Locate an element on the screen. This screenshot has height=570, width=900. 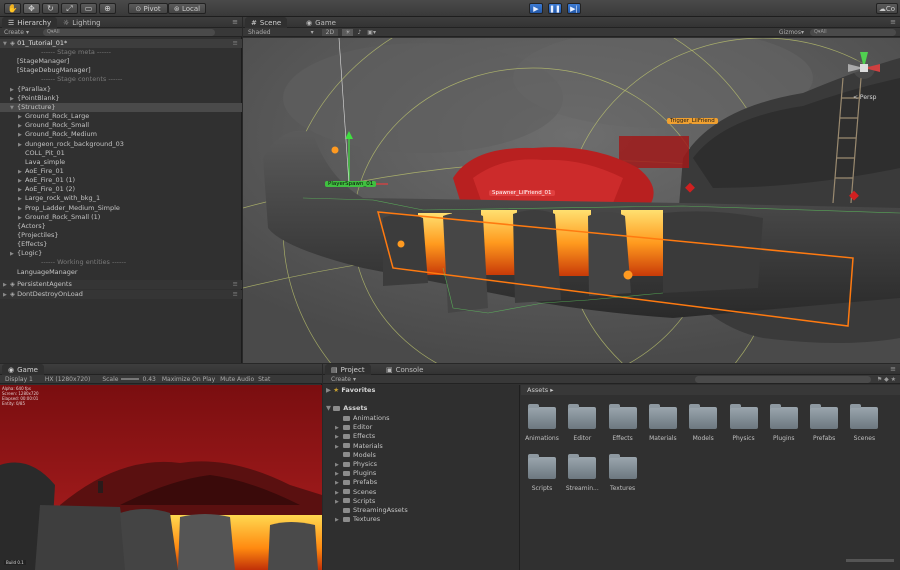
trigger-label: Trigger_LilFriend is located at coordinates (692, 121).